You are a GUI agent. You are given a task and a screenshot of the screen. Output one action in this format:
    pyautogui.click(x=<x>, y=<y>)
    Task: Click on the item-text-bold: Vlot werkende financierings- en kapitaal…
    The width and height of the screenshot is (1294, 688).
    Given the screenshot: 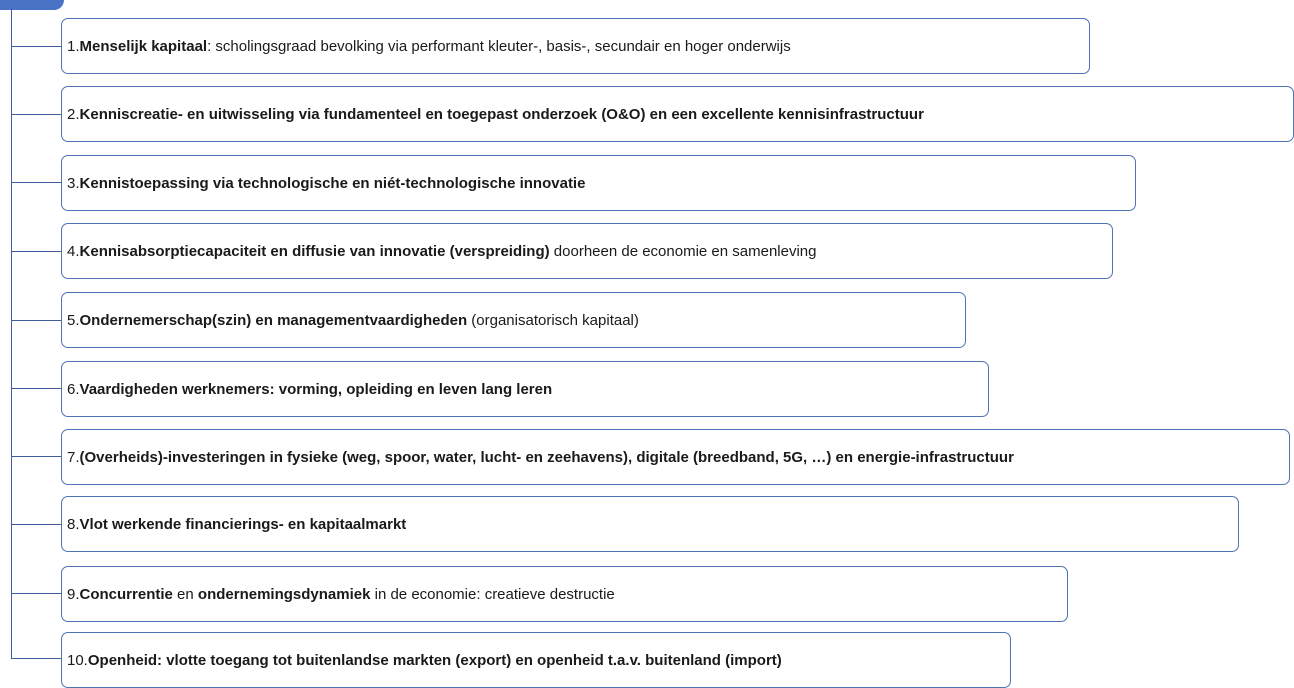 What is the action you would take?
    pyautogui.click(x=243, y=524)
    